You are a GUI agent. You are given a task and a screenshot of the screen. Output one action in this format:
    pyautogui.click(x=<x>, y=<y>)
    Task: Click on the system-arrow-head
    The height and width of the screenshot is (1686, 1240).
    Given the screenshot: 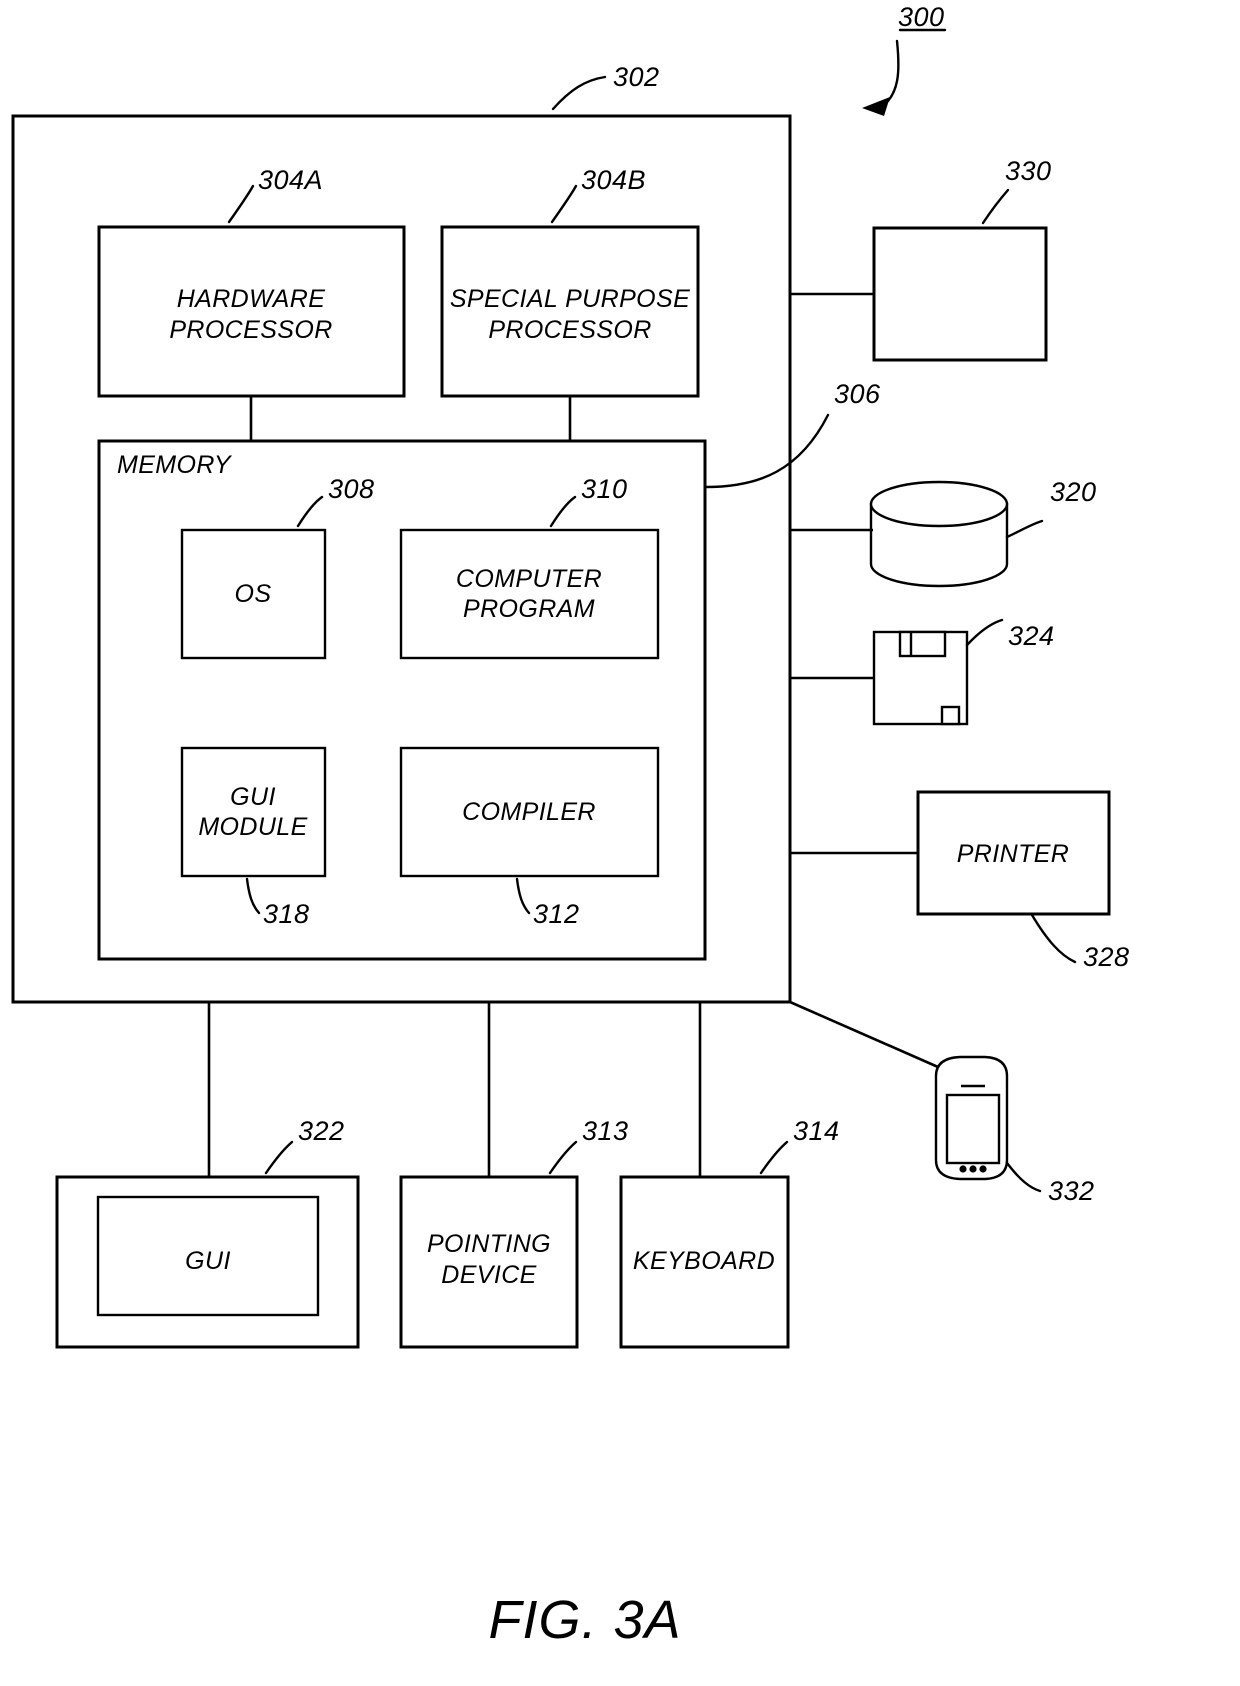 What is the action you would take?
    pyautogui.click(x=876, y=106)
    